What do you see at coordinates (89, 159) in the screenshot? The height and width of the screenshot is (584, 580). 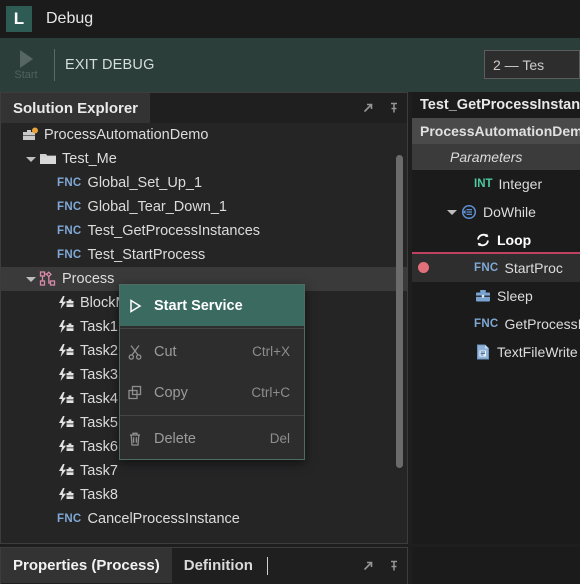 I see `tree-item-label: Test_Me` at bounding box center [89, 159].